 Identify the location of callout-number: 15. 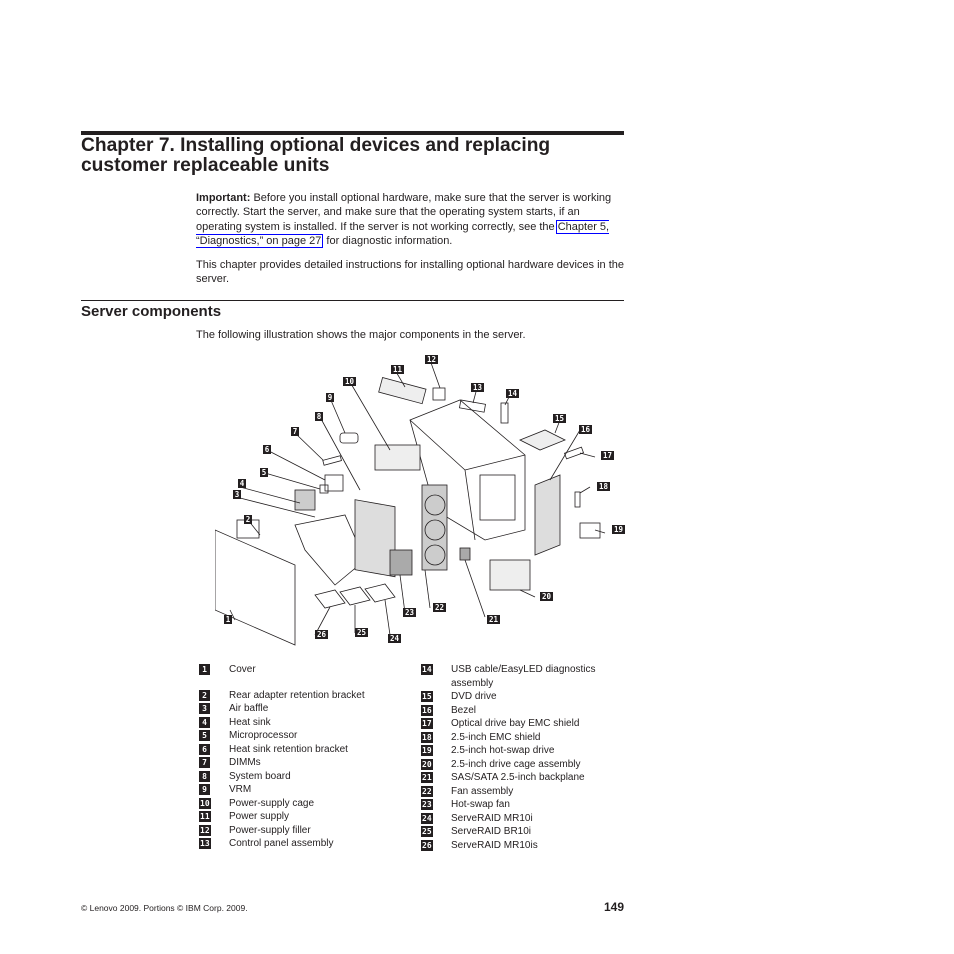
(559, 418).